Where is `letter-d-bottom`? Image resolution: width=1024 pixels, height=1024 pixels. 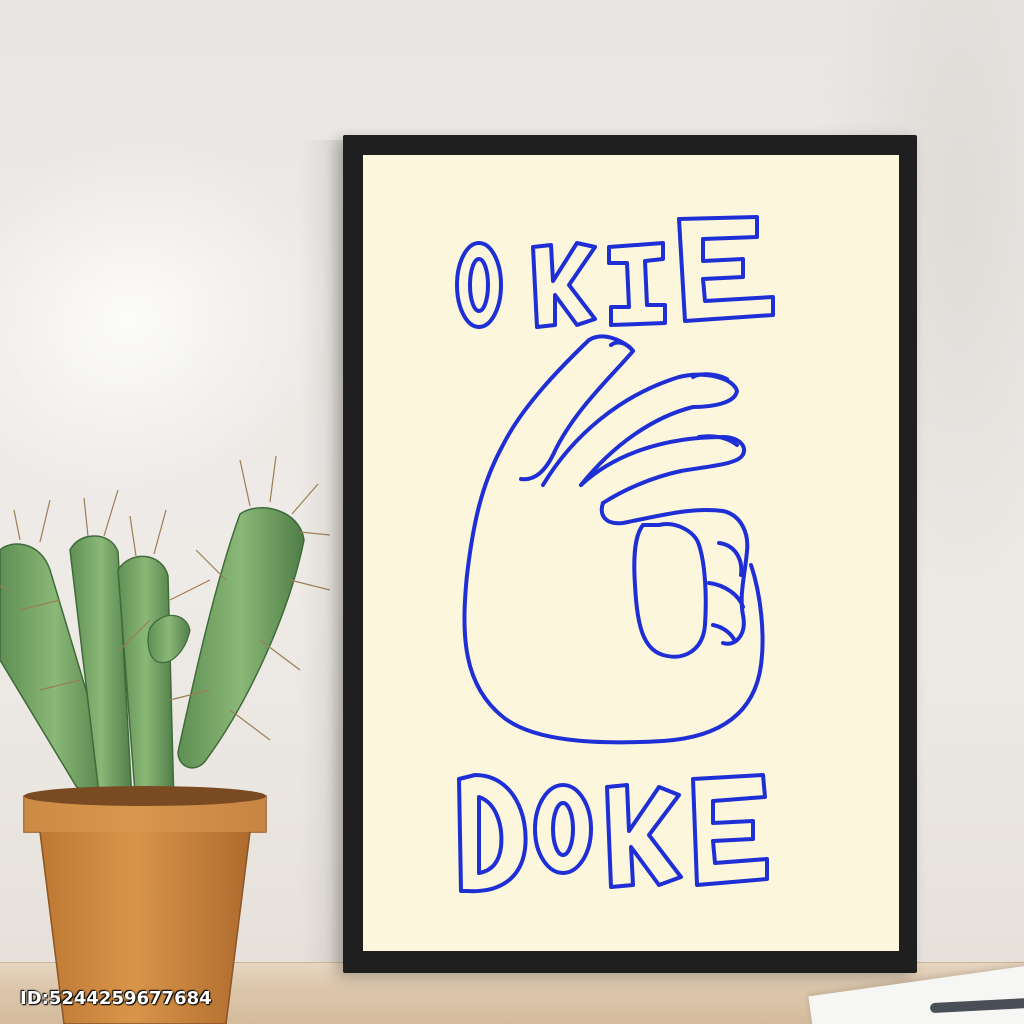 letter-d-bottom is located at coordinates (492, 833).